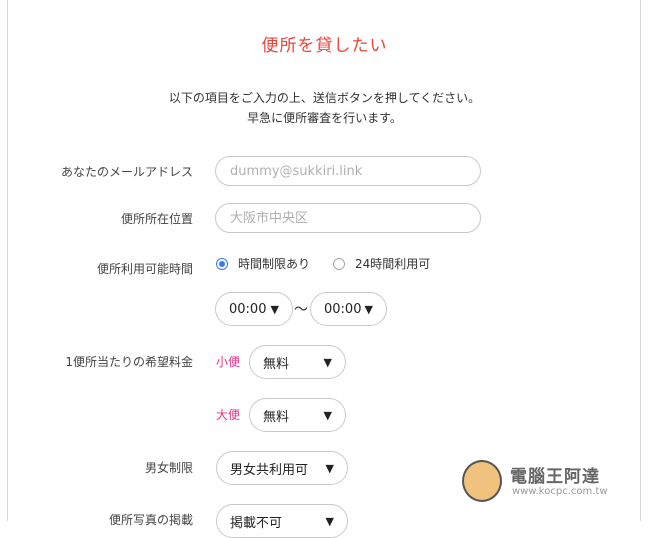 This screenshot has width=649, height=538. Describe the element at coordinates (256, 523) in the screenshot. I see `photo-value: 掲載不可` at that location.